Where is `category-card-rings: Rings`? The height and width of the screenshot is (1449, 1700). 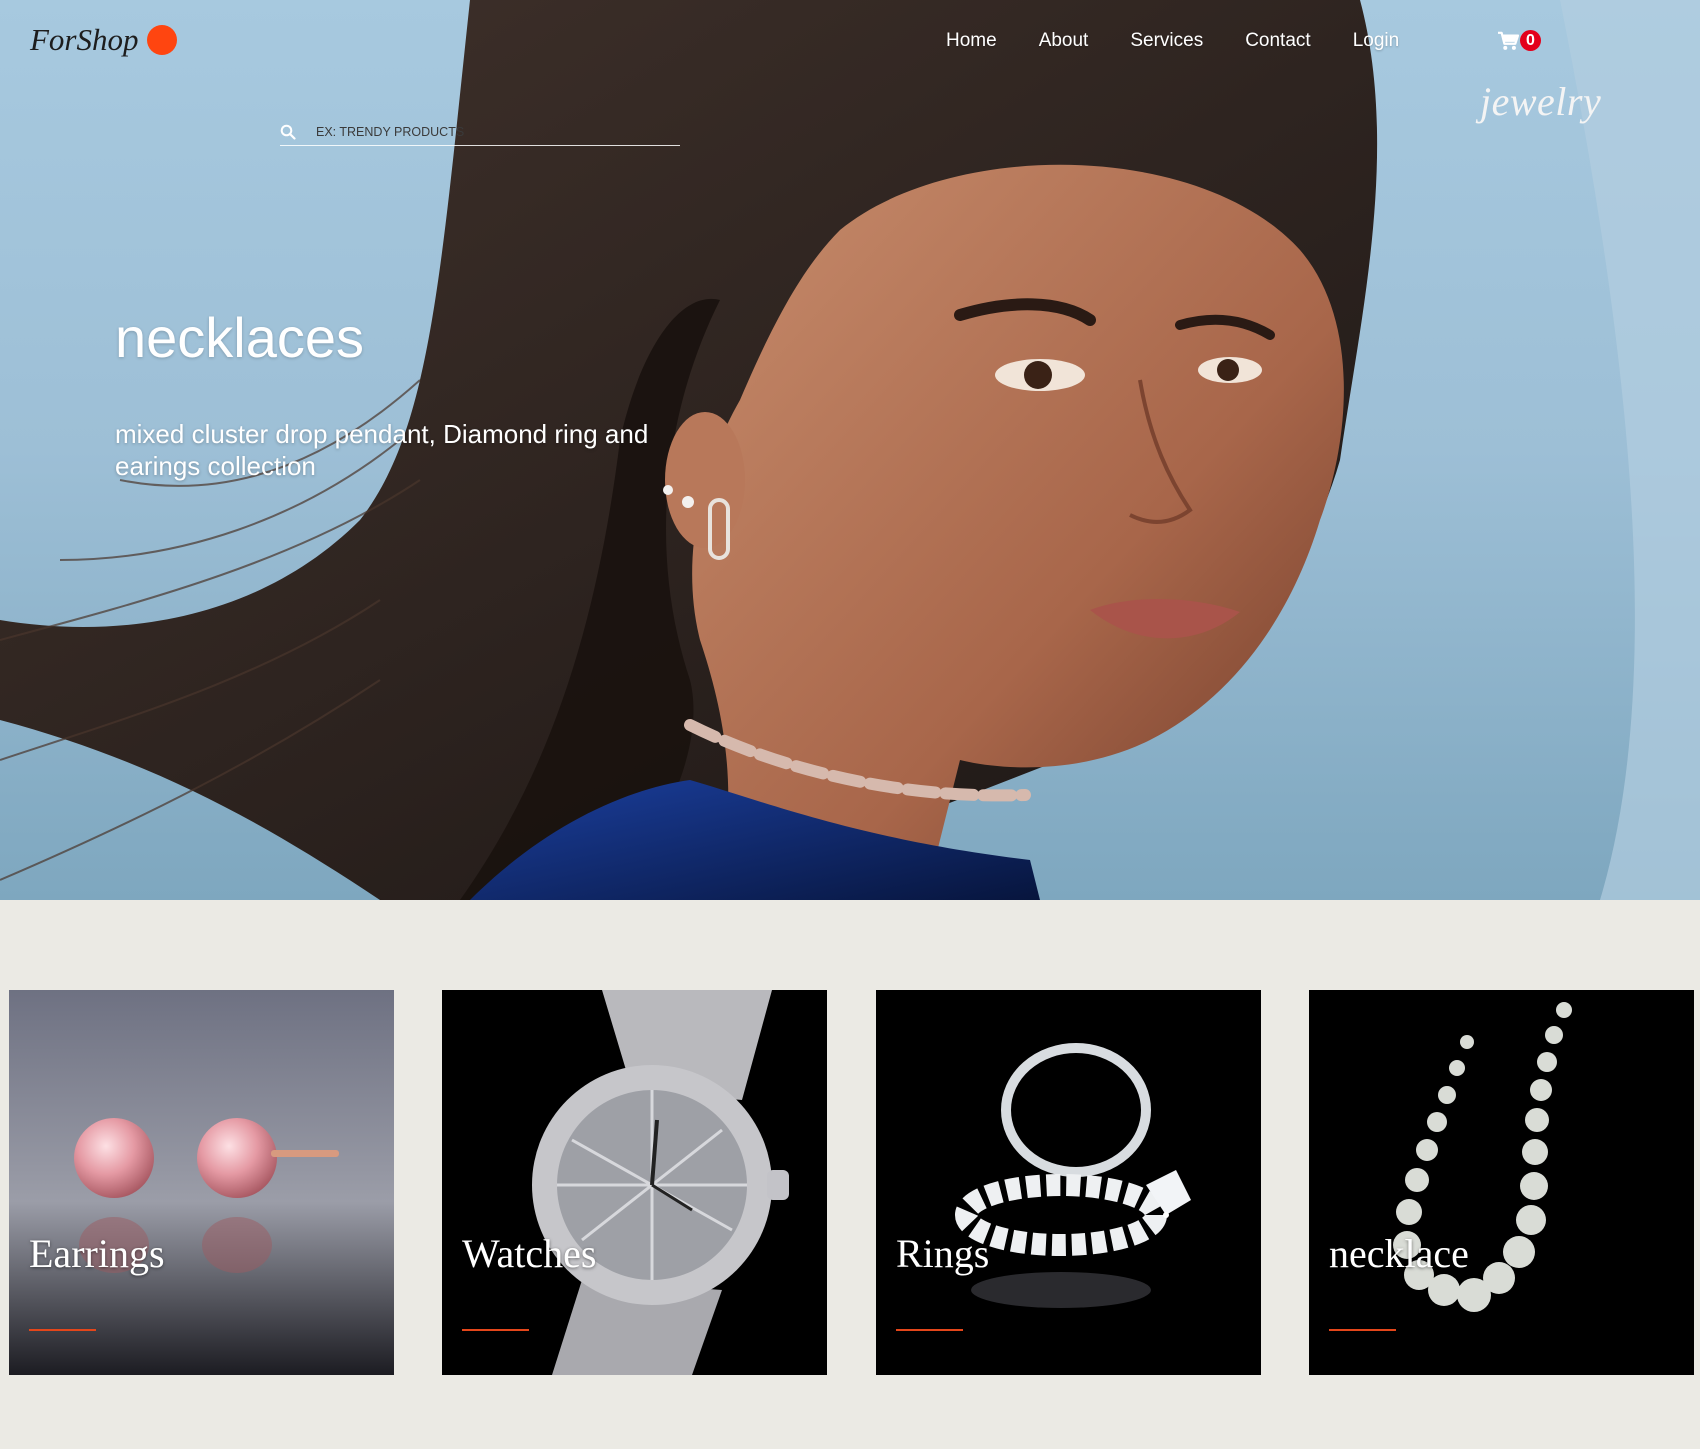
category-card-rings: Rings is located at coordinates (1068, 1182).